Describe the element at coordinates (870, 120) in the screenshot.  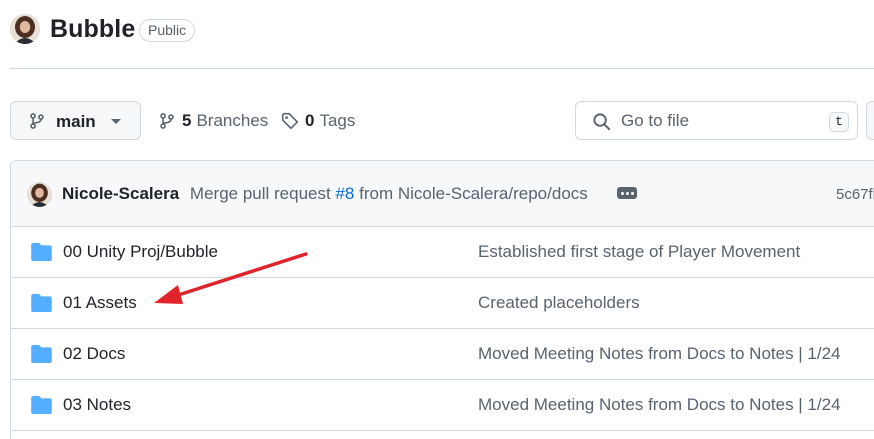
I see `add-file-button` at that location.